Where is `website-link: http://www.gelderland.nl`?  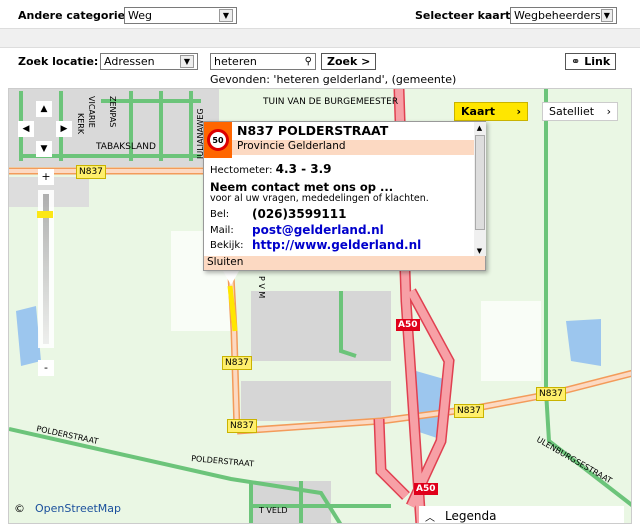
website-link: http://www.gelderland.nl is located at coordinates (336, 245).